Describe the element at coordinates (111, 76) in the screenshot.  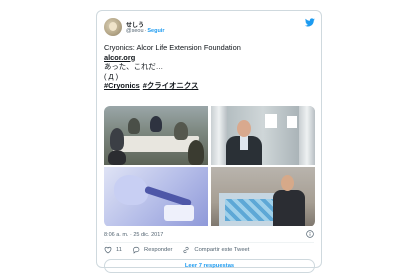
I see `tweet-line-face: ( Д )` at that location.